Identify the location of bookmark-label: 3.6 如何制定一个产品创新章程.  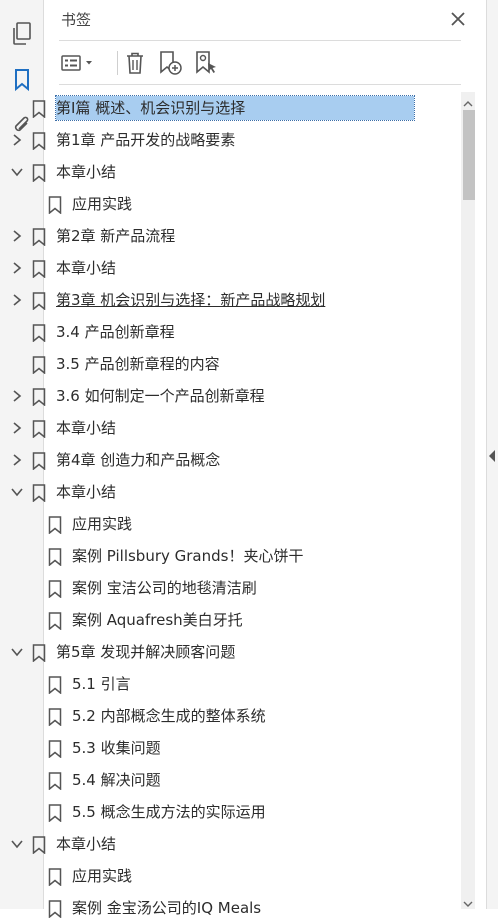
(160, 396).